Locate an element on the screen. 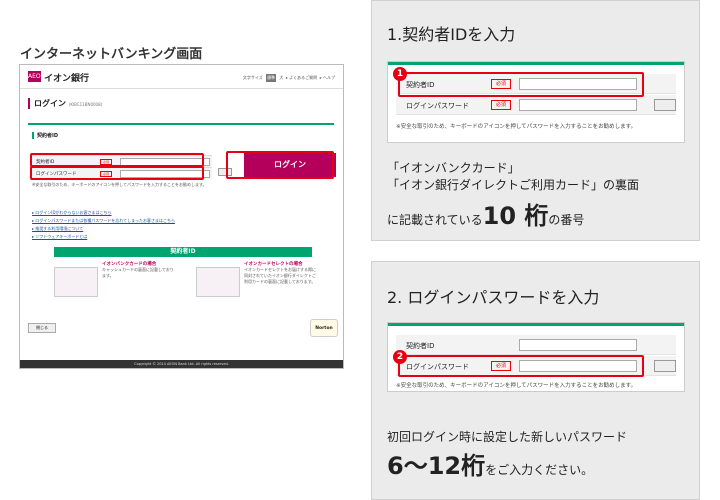  digits-highlight: 6〜12桁 is located at coordinates (436, 466).